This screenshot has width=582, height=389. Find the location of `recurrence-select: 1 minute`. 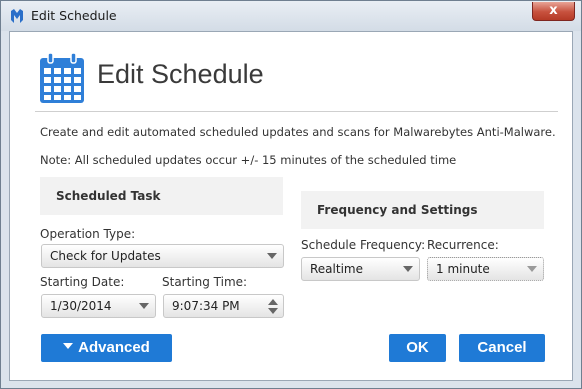

recurrence-select: 1 minute is located at coordinates (485, 269).